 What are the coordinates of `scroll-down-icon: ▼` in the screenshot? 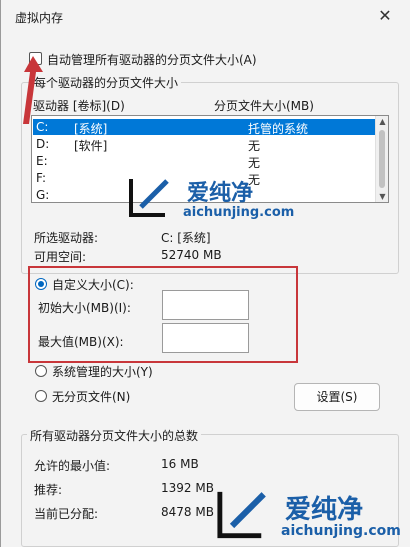 It's located at (382, 196).